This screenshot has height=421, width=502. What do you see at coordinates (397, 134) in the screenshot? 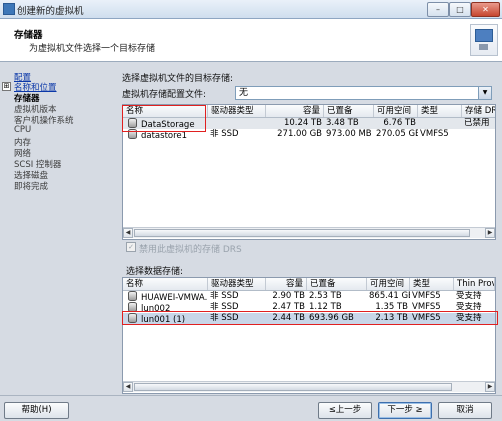
I see `cell-free: 270.05 GB` at bounding box center [397, 134].